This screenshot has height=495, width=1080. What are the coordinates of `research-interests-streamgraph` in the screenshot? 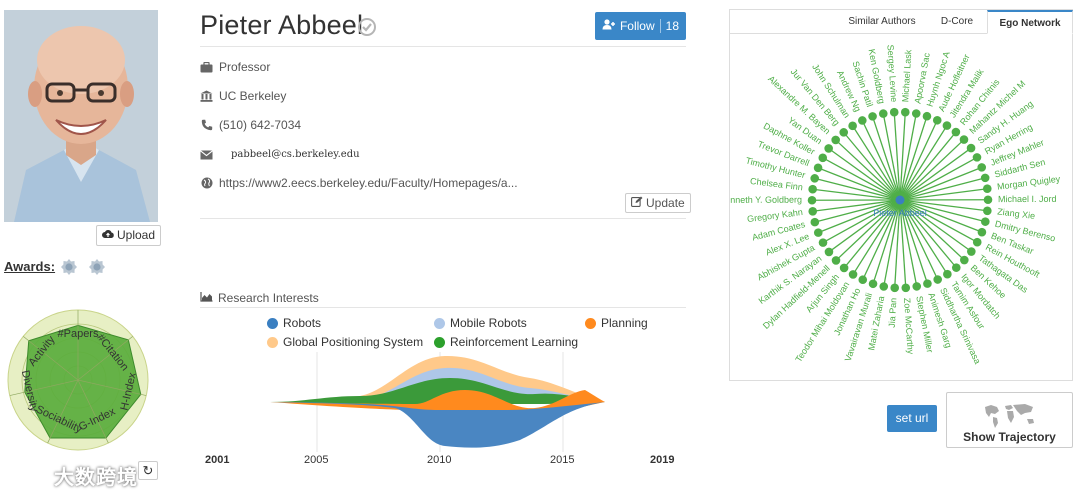 It's located at (437, 402).